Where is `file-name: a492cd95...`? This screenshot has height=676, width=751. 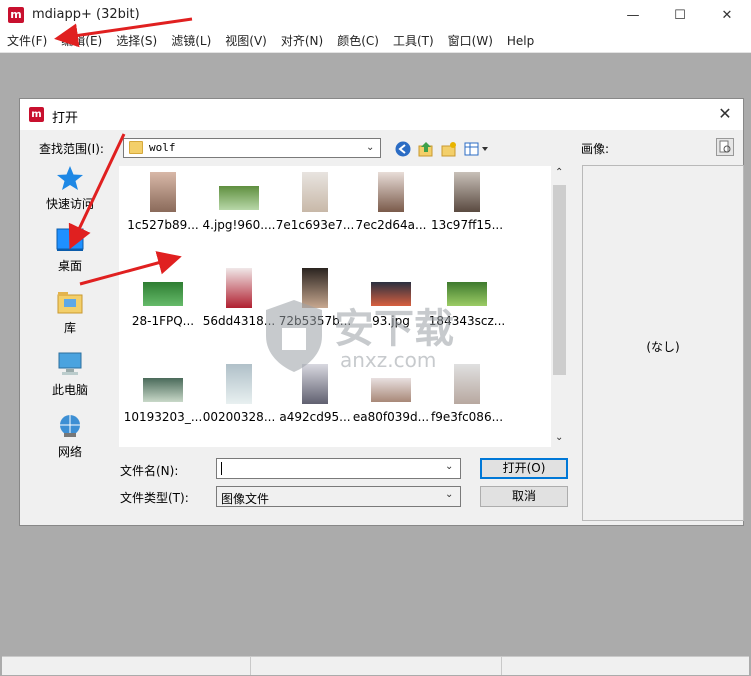
file-name: a492cd95... is located at coordinates (315, 417).